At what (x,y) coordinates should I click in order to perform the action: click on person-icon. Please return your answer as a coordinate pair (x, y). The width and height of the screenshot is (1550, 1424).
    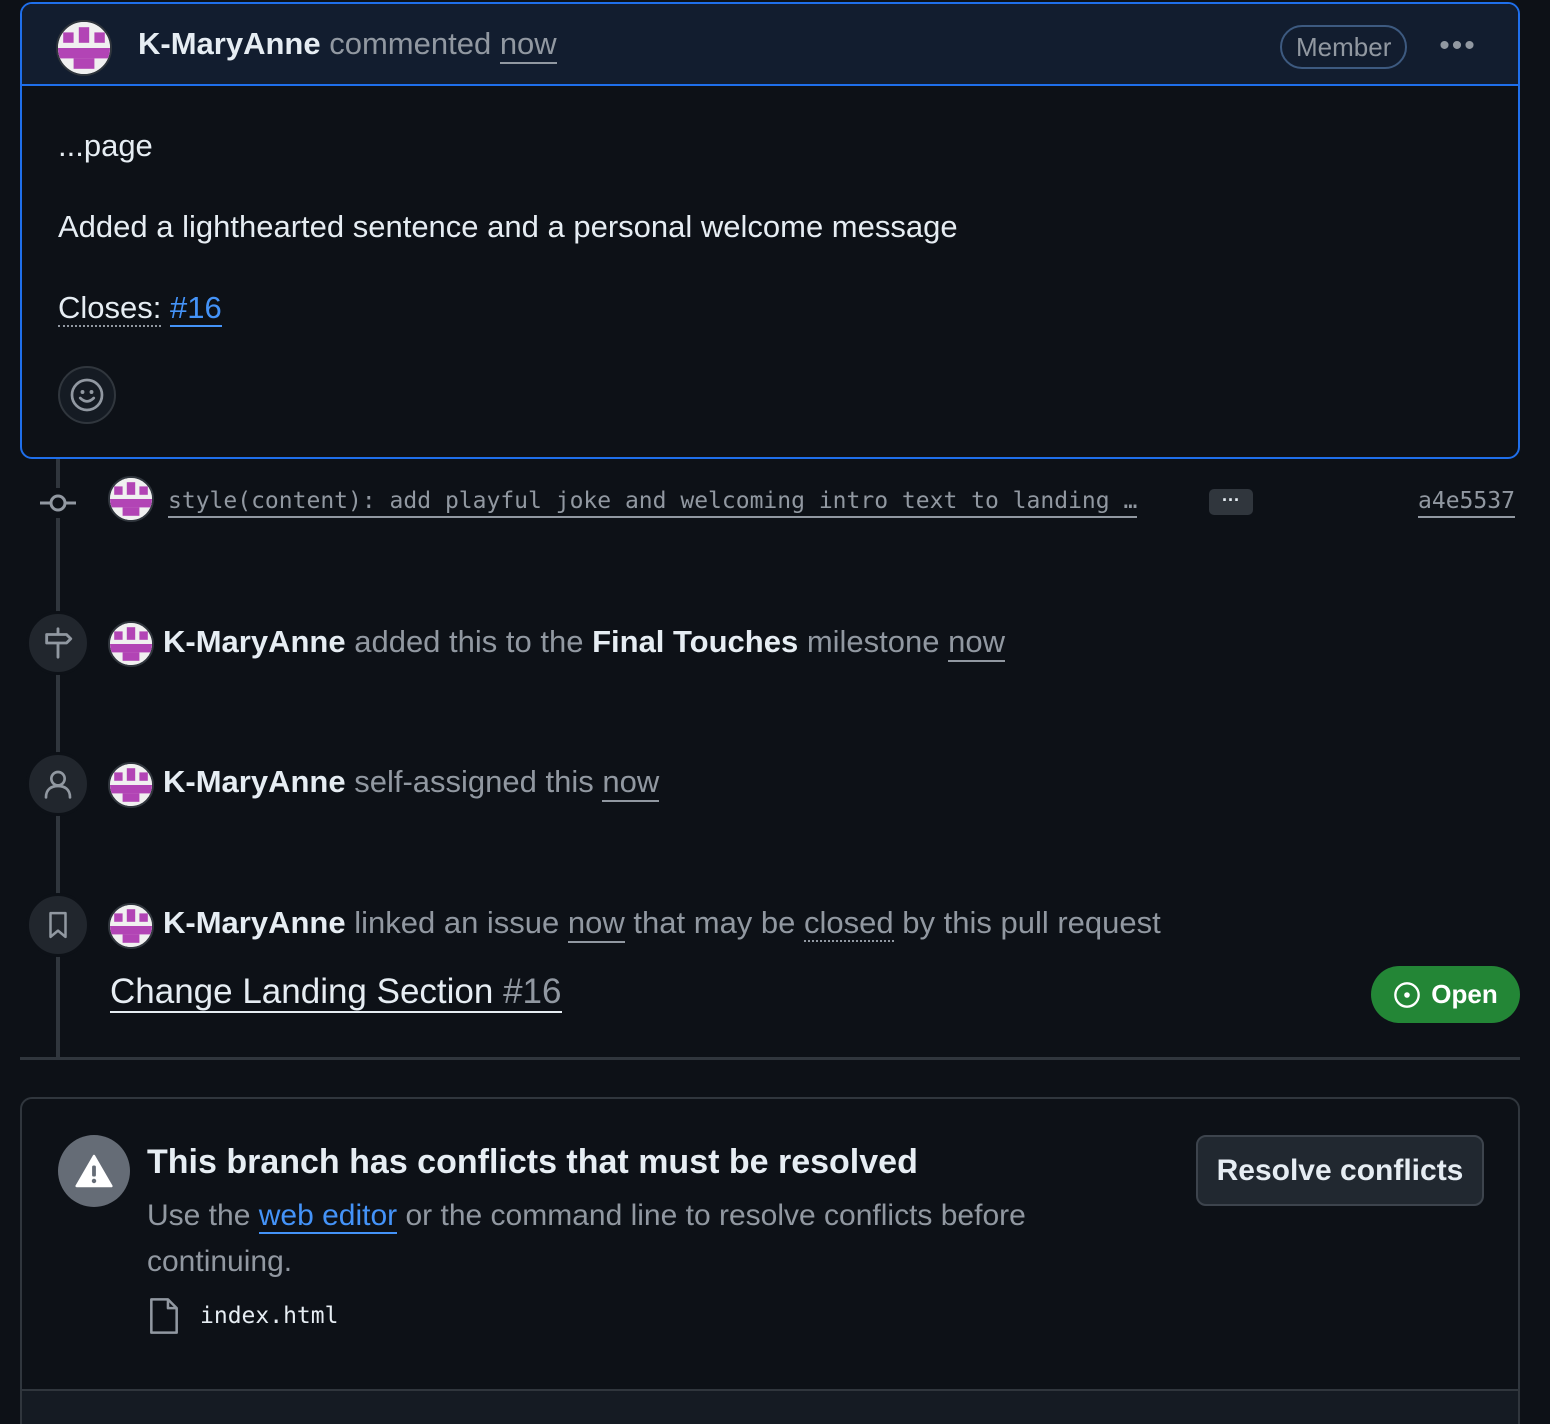
    Looking at the image, I should click on (58, 784).